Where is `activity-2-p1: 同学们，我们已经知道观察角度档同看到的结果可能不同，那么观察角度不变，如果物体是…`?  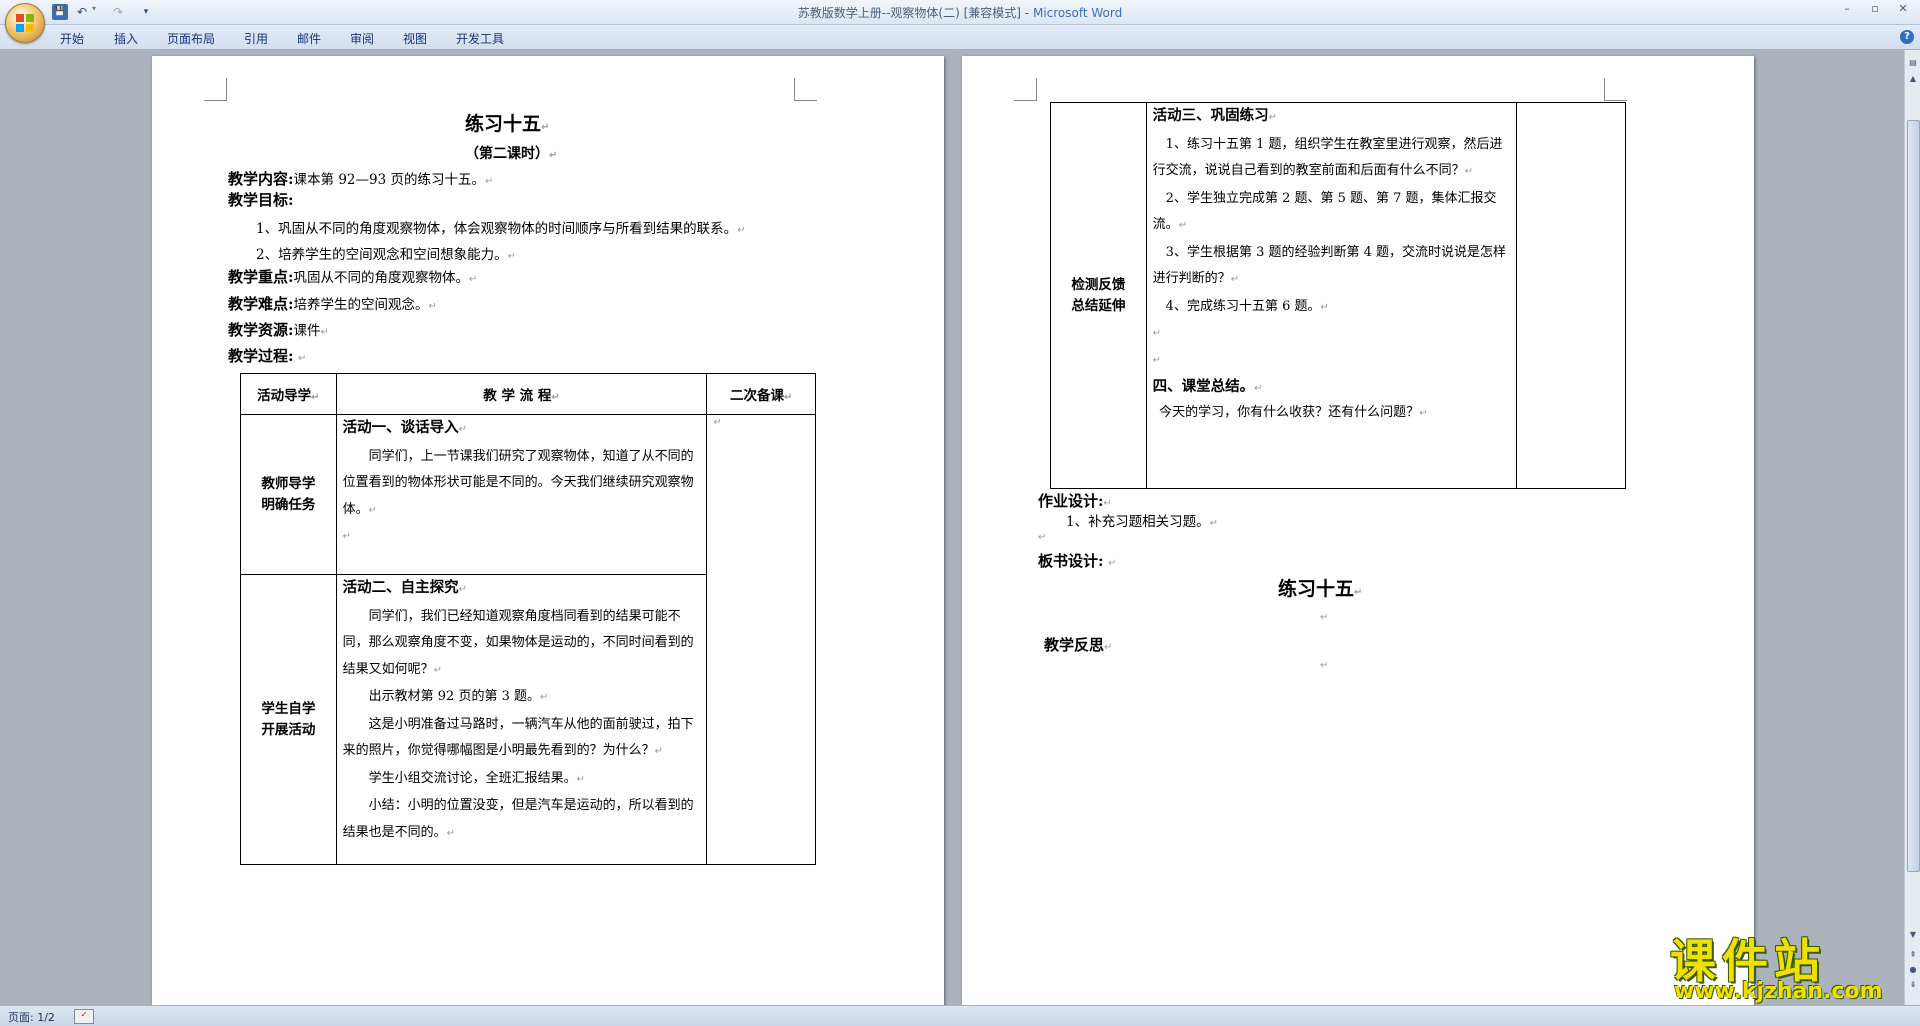
activity-2-p1: 同学们，我们已经知道观察角度档同看到的结果可能不同，那么观察角度不变，如果物体是… is located at coordinates (518, 642).